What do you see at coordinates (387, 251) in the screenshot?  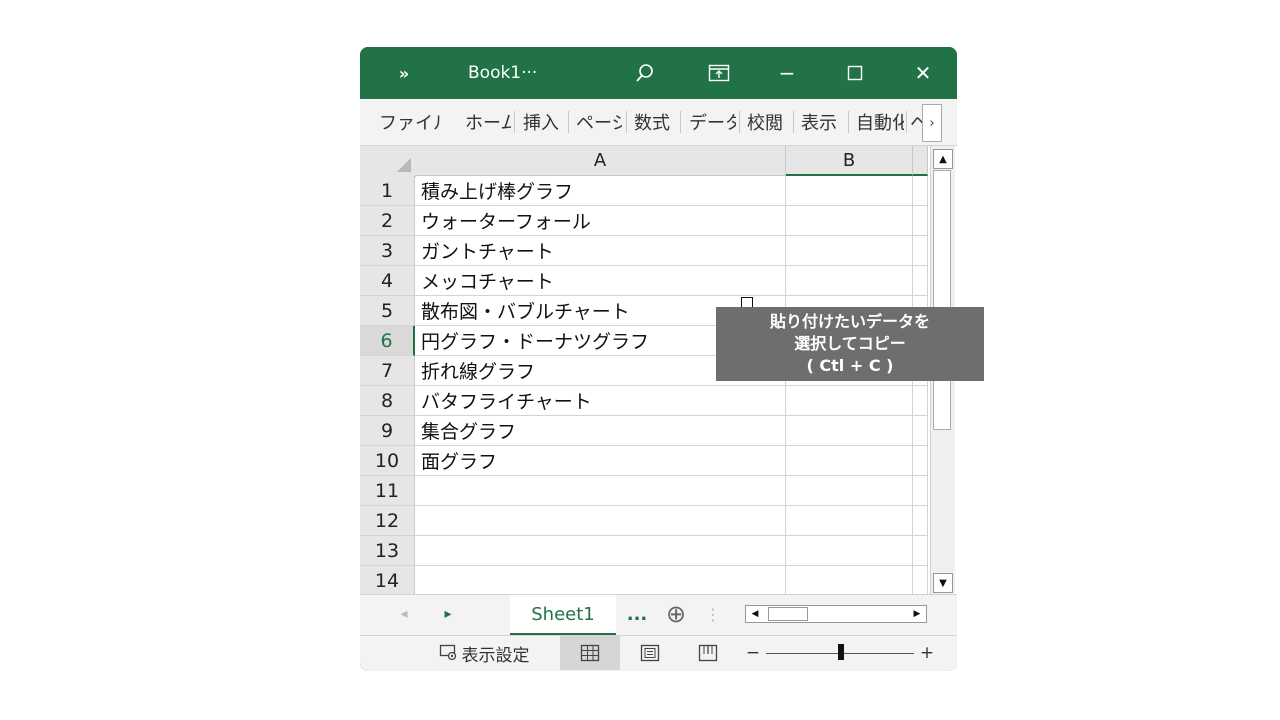 I see `row-header: 3` at bounding box center [387, 251].